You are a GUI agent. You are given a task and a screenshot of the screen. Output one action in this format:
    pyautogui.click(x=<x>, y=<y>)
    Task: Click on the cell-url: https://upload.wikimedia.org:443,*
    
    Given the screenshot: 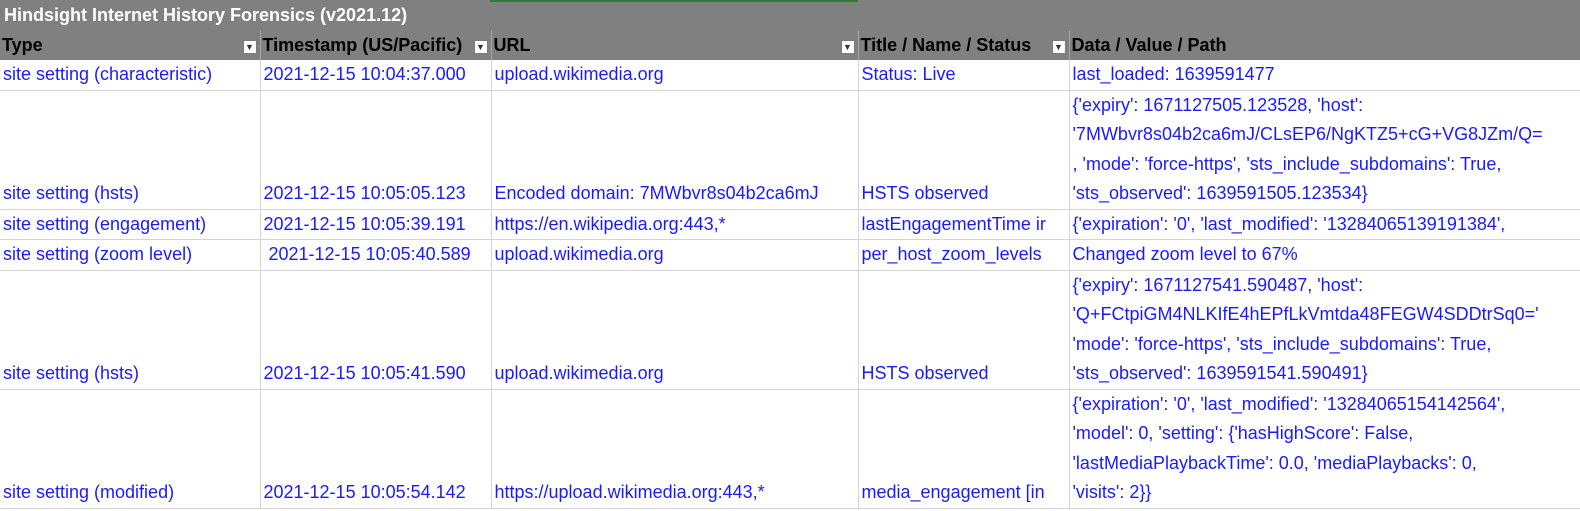 What is the action you would take?
    pyautogui.click(x=675, y=449)
    